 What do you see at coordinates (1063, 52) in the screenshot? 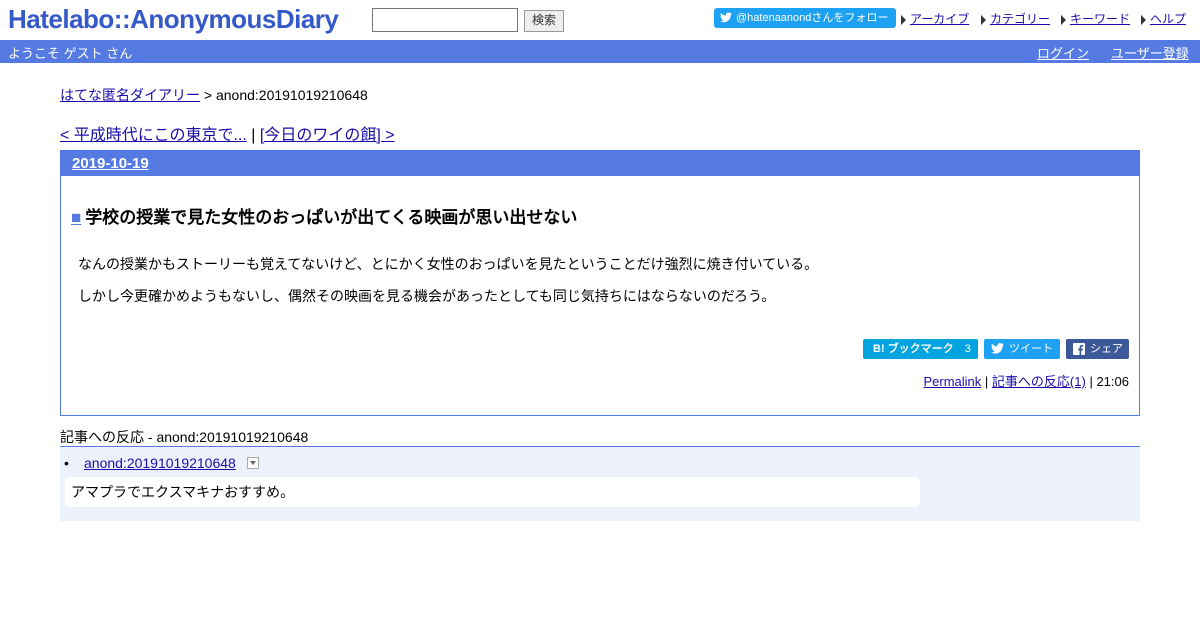
I see `login-link: ログイン` at bounding box center [1063, 52].